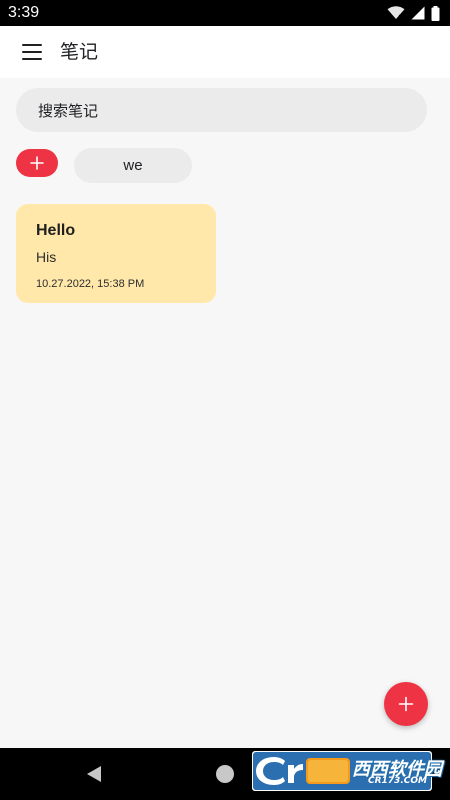 The width and height of the screenshot is (450, 800). What do you see at coordinates (68, 110) in the screenshot?
I see `search-placeholder: 搜索笔记` at bounding box center [68, 110].